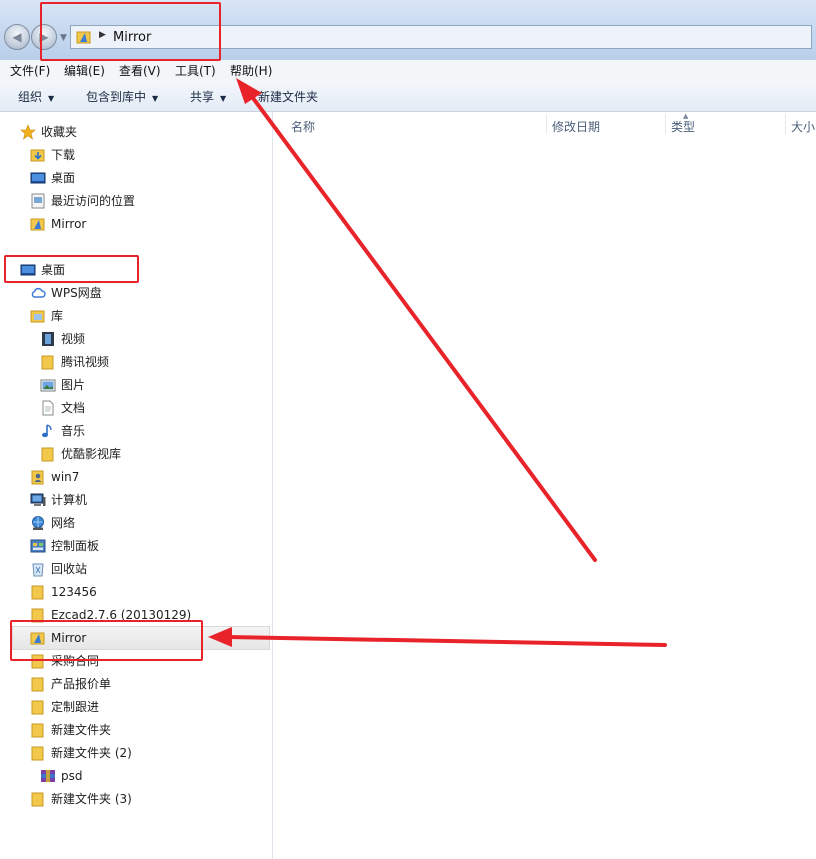  What do you see at coordinates (69, 224) in the screenshot?
I see `nav-label: Mirror` at bounding box center [69, 224].